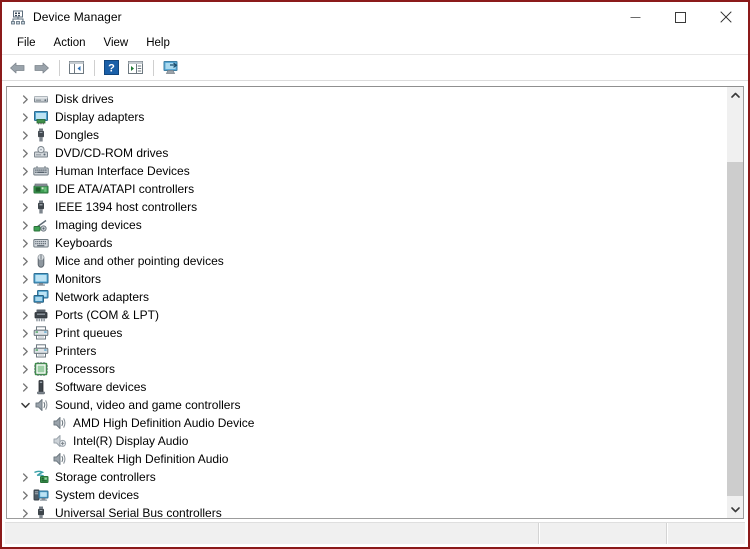  What do you see at coordinates (41, 207) in the screenshot?
I see `firewire-icon` at bounding box center [41, 207].